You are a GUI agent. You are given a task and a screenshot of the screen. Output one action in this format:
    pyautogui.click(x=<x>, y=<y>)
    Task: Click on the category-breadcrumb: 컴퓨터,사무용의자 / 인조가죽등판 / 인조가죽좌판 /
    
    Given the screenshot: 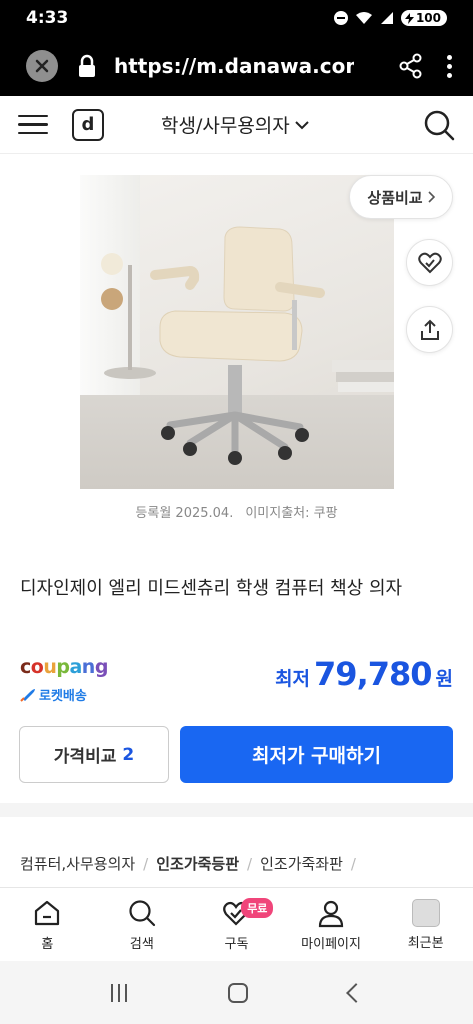 What is the action you would take?
    pyautogui.click(x=192, y=863)
    